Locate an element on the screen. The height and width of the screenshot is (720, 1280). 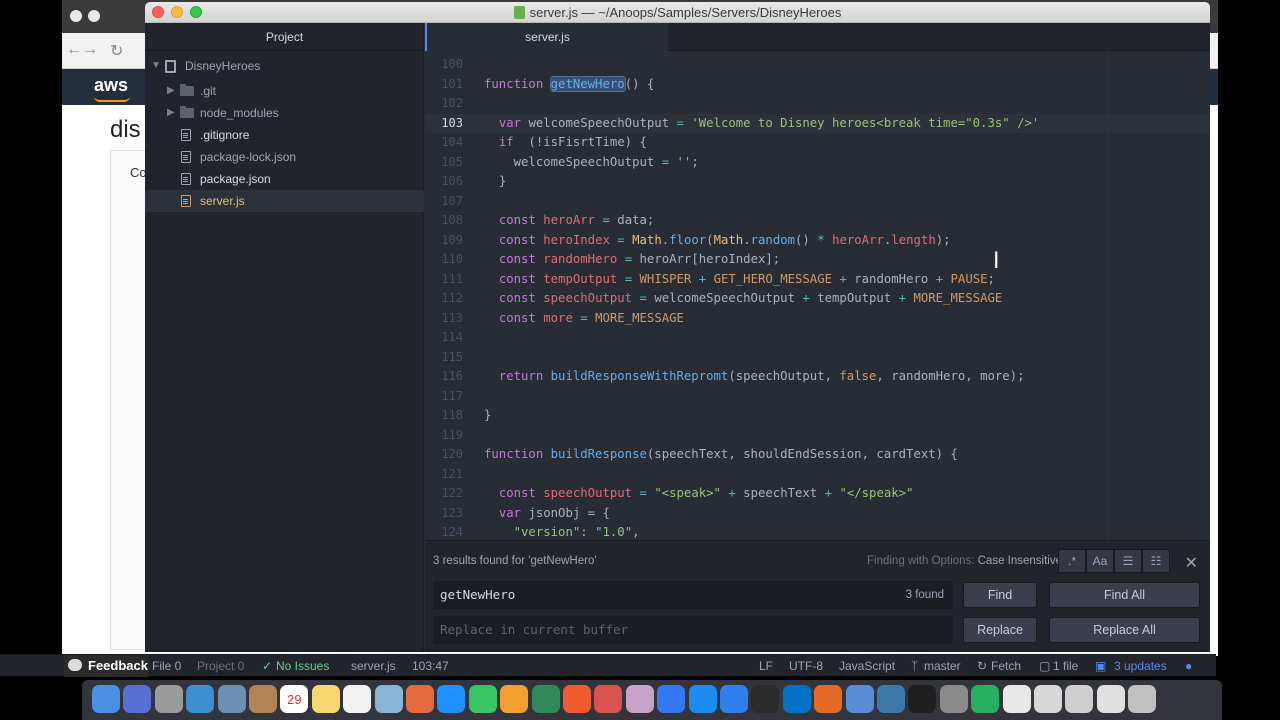
code-token: ); is located at coordinates (943, 239).